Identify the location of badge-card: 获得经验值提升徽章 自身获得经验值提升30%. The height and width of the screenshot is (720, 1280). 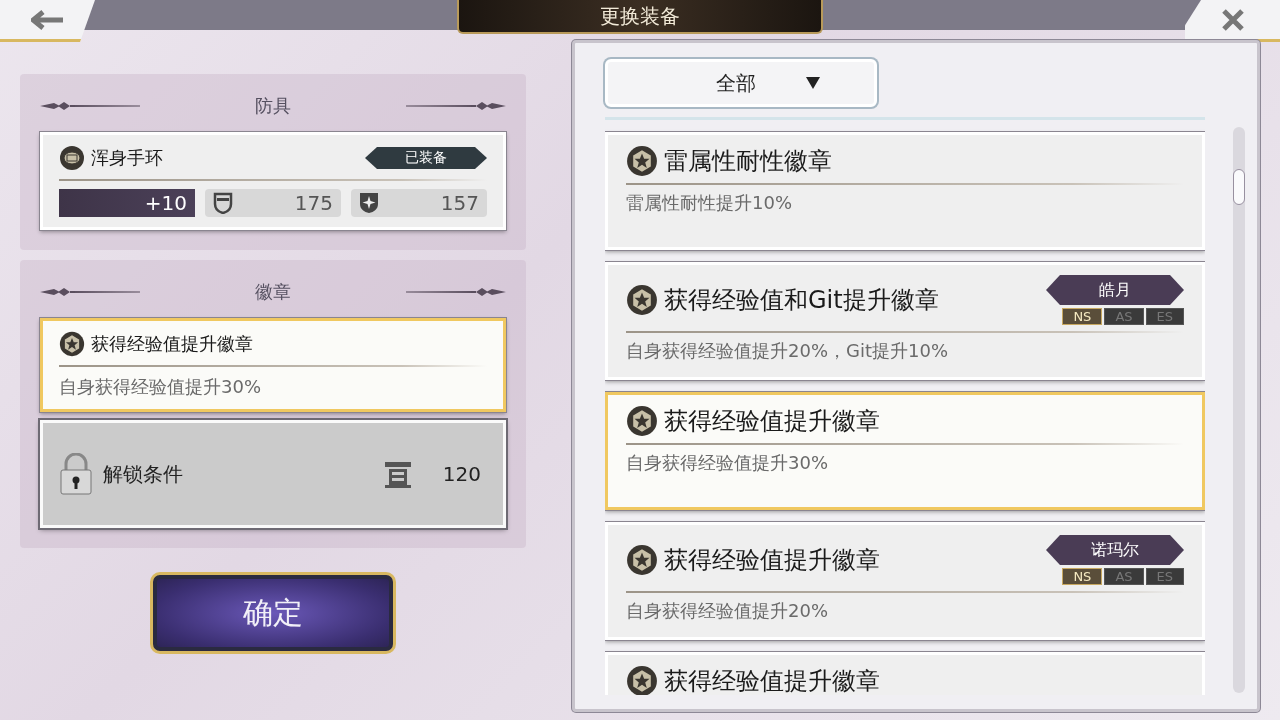
(273, 365).